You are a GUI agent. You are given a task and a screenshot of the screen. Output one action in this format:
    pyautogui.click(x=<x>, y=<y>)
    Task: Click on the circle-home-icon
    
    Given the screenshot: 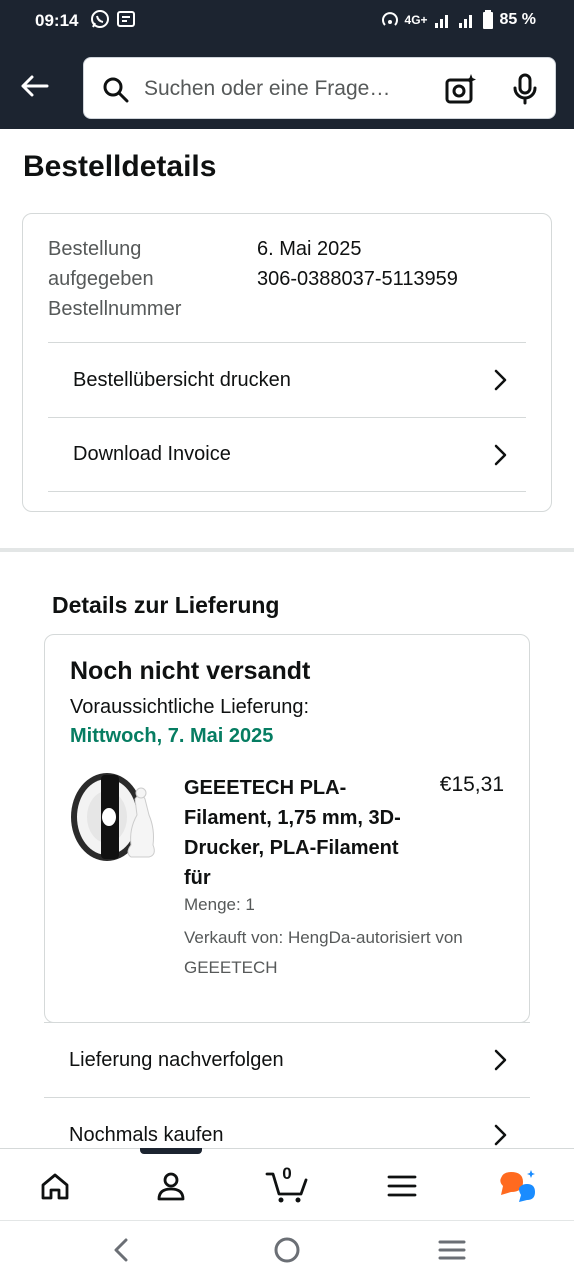 What is the action you would take?
    pyautogui.click(x=287, y=1250)
    